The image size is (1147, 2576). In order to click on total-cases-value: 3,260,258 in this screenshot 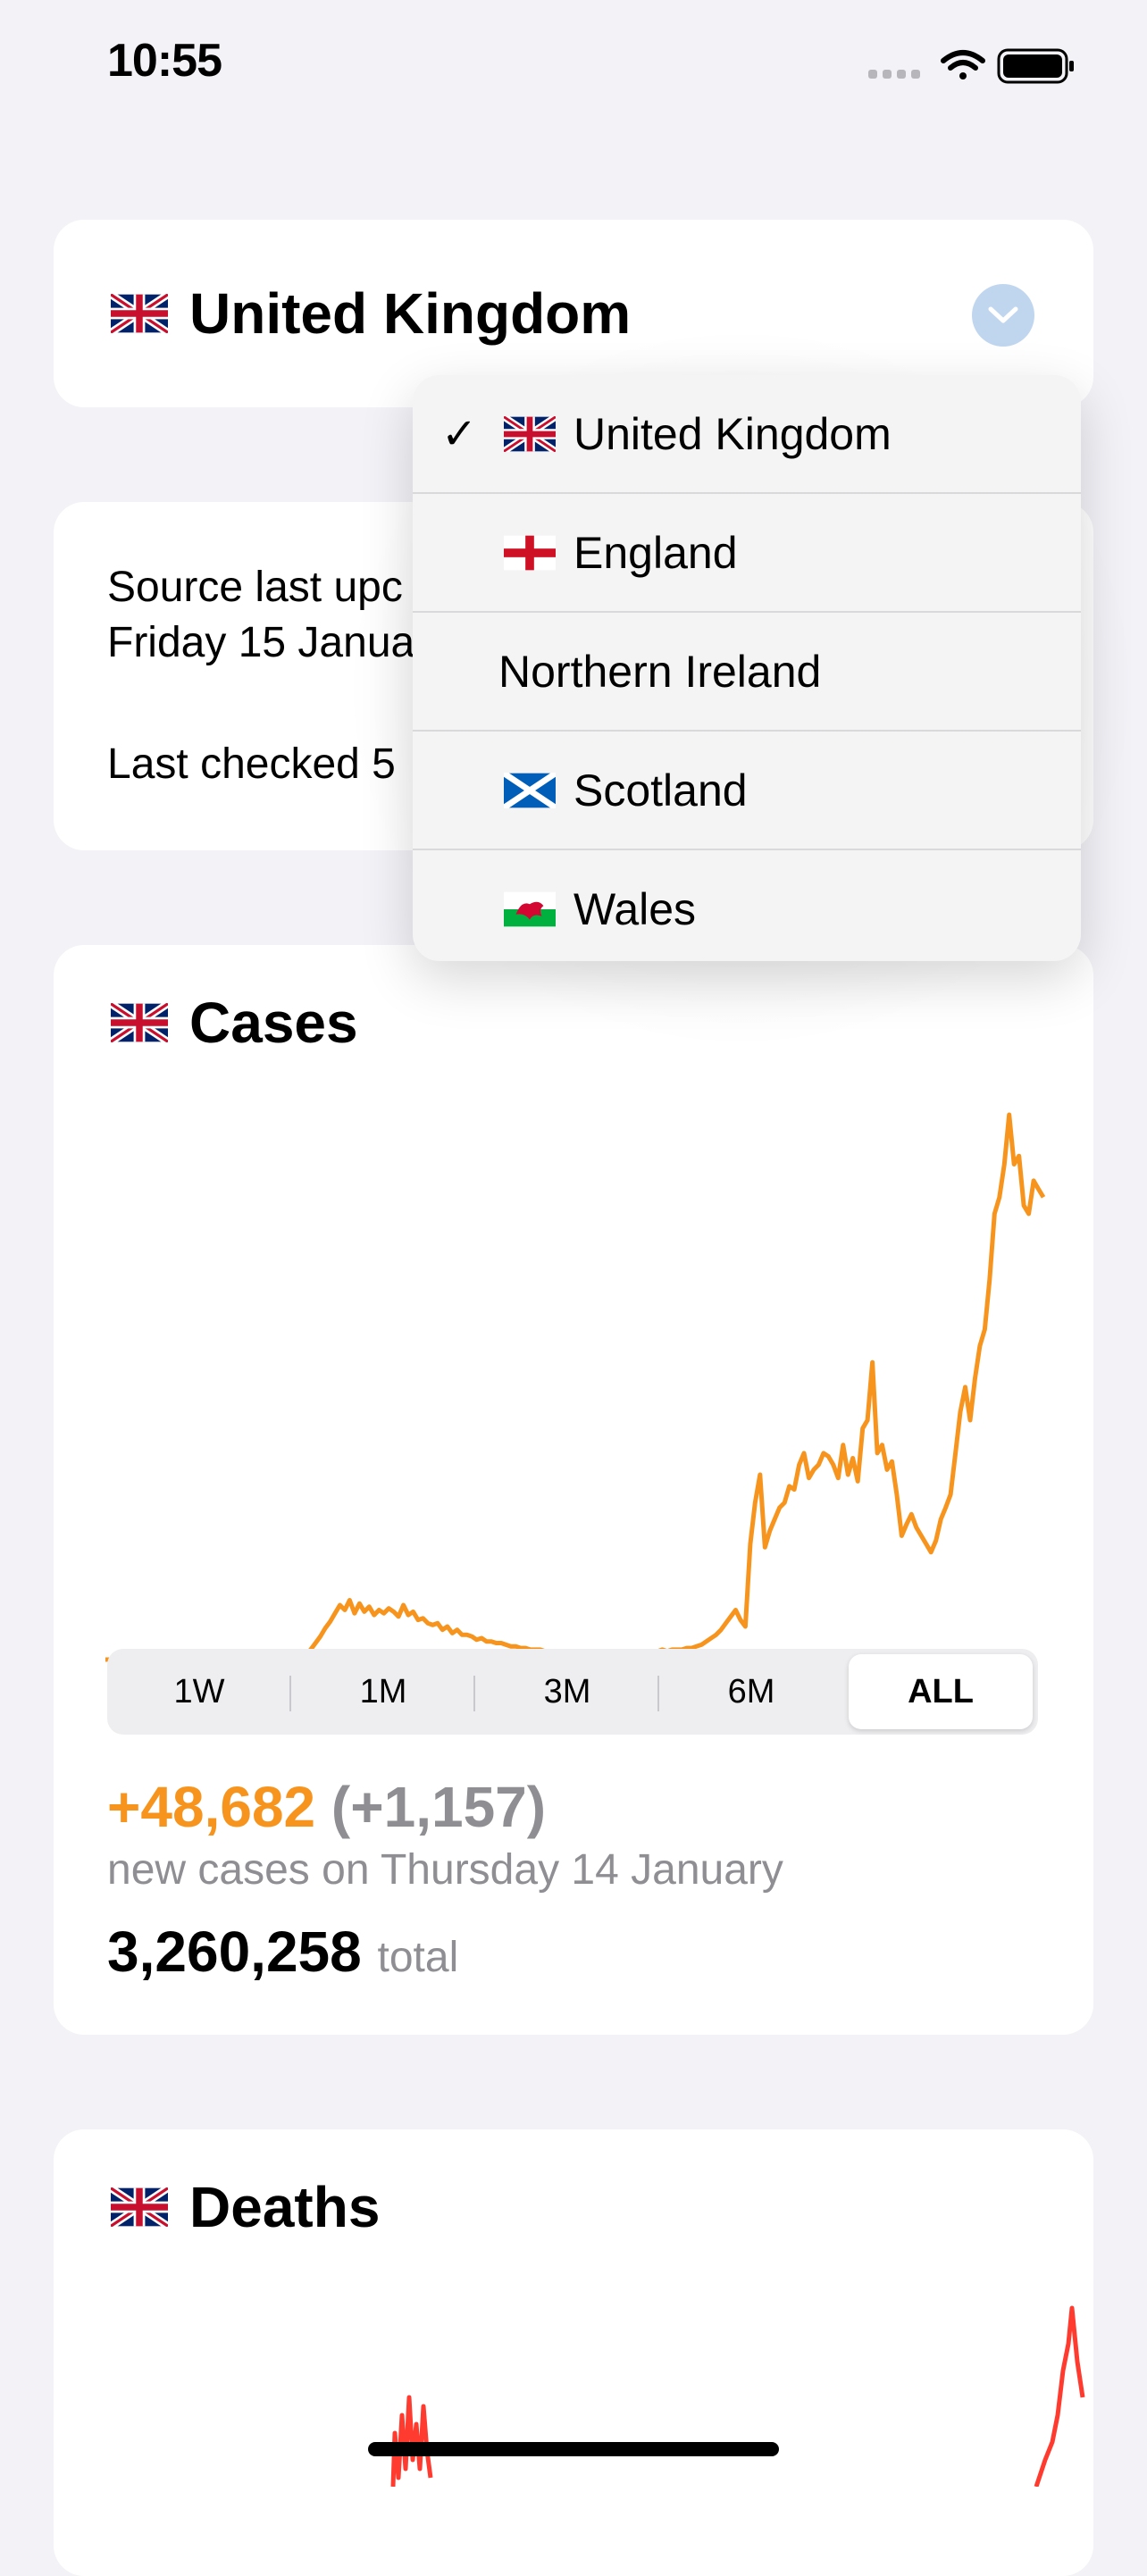, I will do `click(235, 1952)`.